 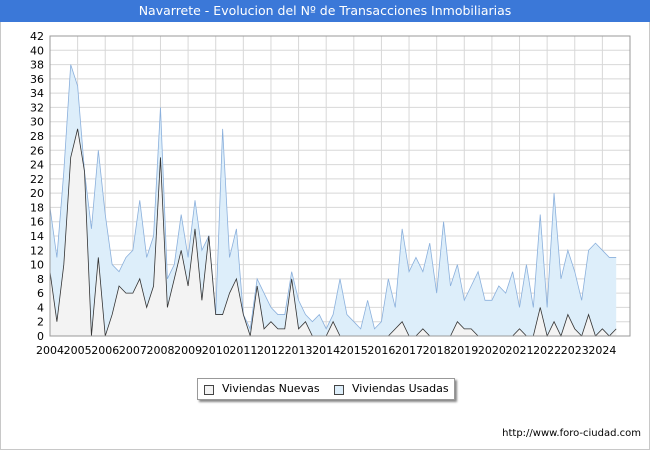 What do you see at coordinates (547, 350) in the screenshot?
I see `x-tick-label: 2022` at bounding box center [547, 350].